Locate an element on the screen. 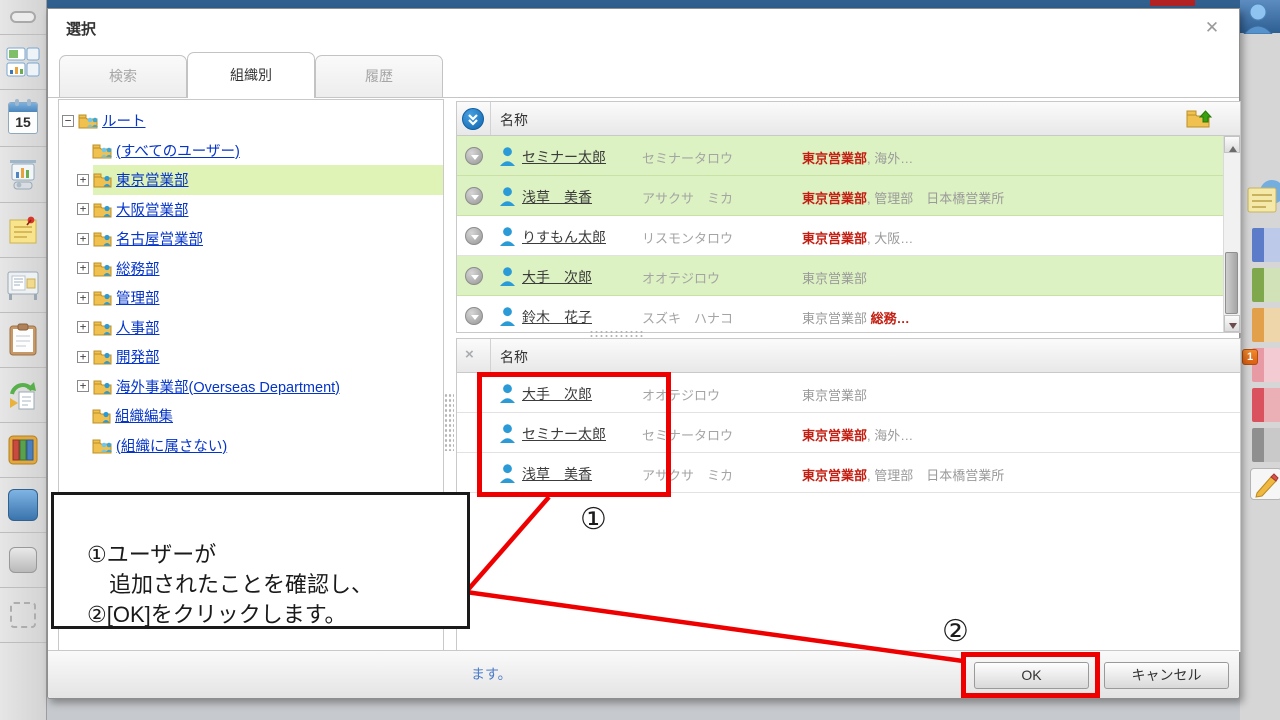  tree-link: 東京営業部 is located at coordinates (152, 179).